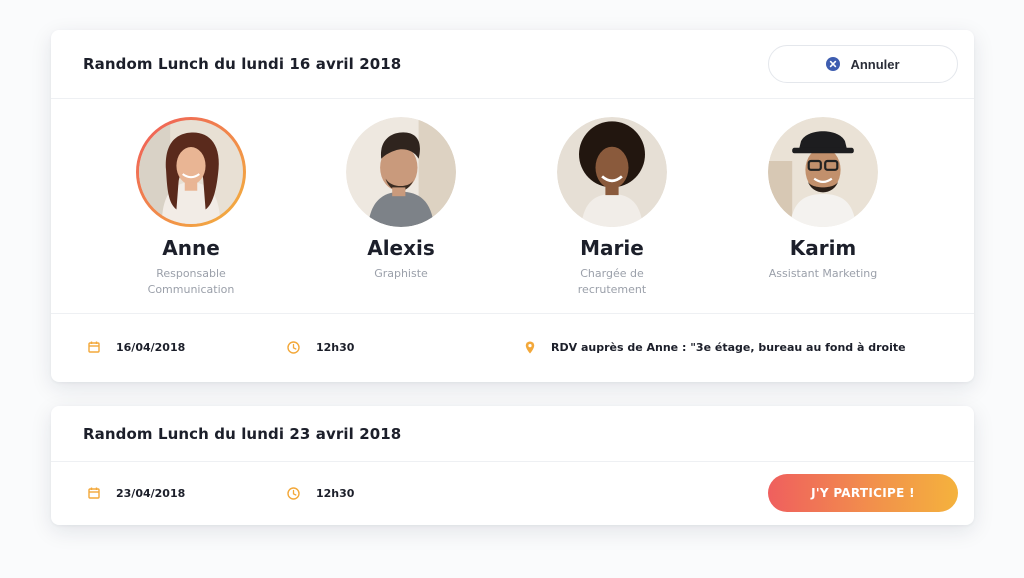 This screenshot has height=578, width=1024. Describe the element at coordinates (863, 493) in the screenshot. I see `join-button: J'Y PARTICIPE !` at that location.